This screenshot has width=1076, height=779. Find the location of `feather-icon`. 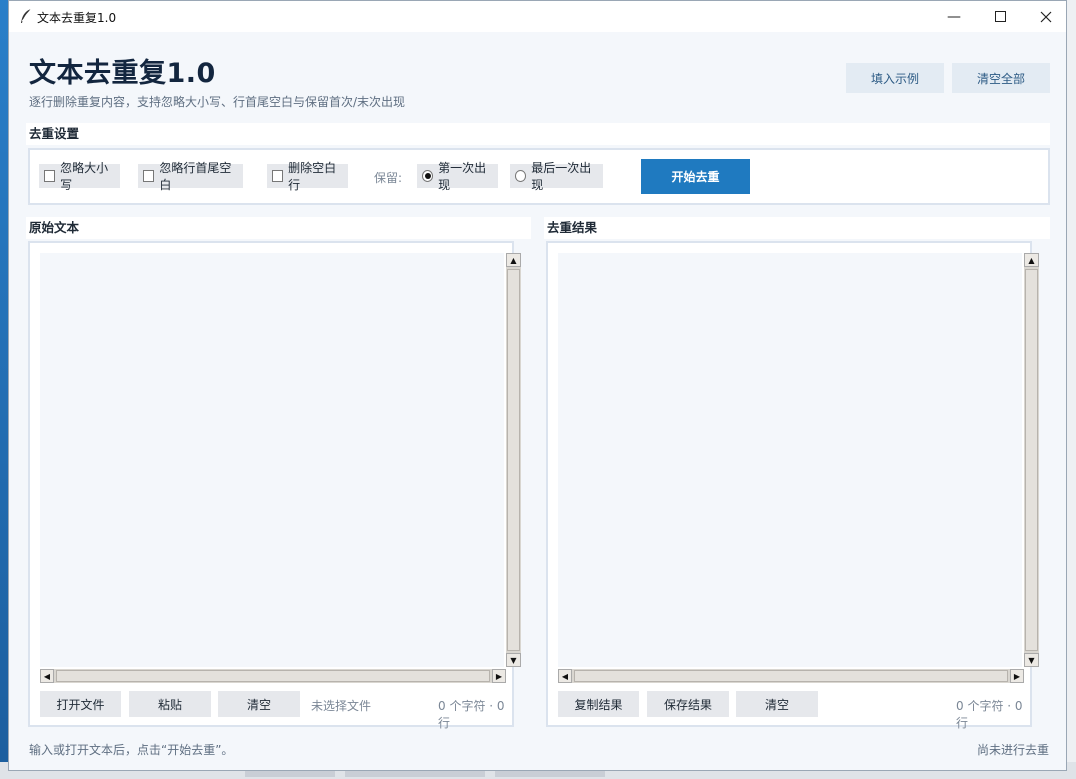

feather-icon is located at coordinates (26, 15).